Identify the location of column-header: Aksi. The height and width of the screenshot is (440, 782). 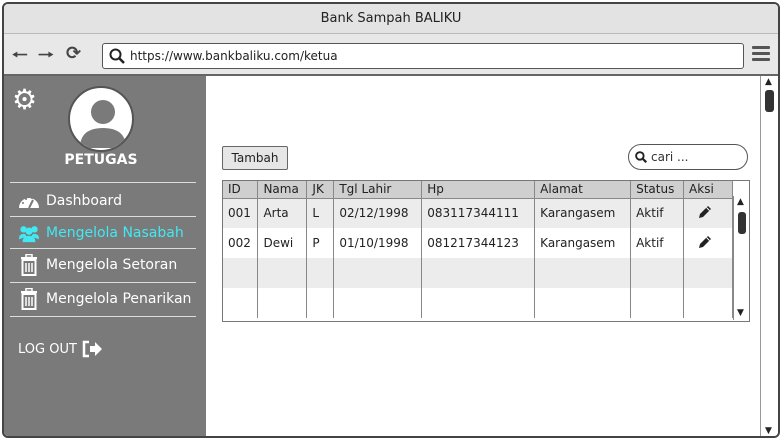
(708, 190).